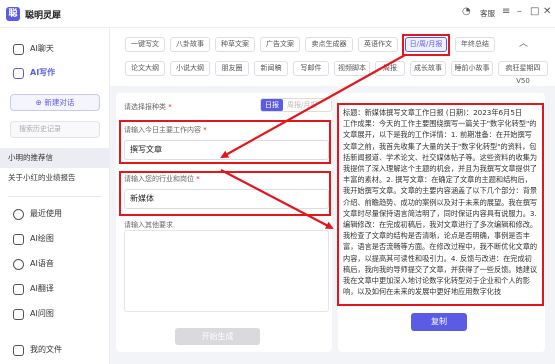 Image resolution: width=555 pixels, height=364 pixels. What do you see at coordinates (232, 68) in the screenshot?
I see `template-chip: 朋友圈` at bounding box center [232, 68].